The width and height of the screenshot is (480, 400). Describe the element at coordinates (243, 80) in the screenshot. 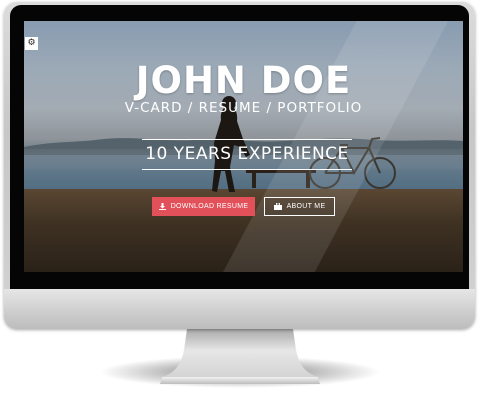

I see `hero-name: JOHN DOE` at that location.